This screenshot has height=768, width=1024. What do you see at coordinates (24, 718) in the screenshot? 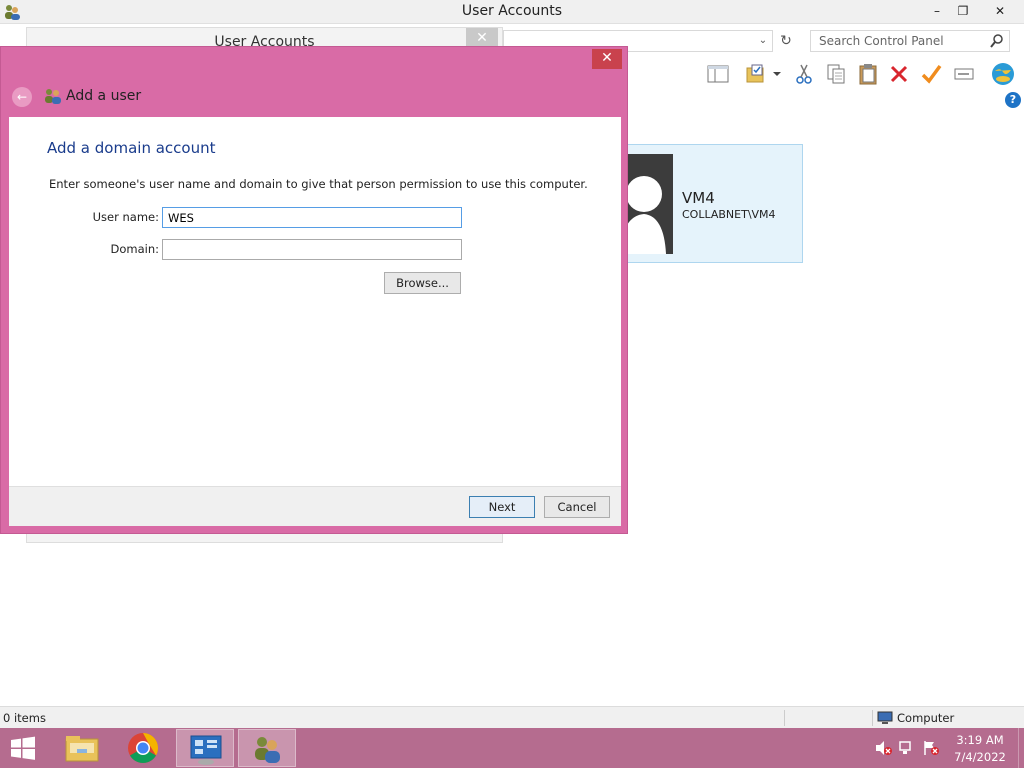
I see `item-count: 0 items` at bounding box center [24, 718].